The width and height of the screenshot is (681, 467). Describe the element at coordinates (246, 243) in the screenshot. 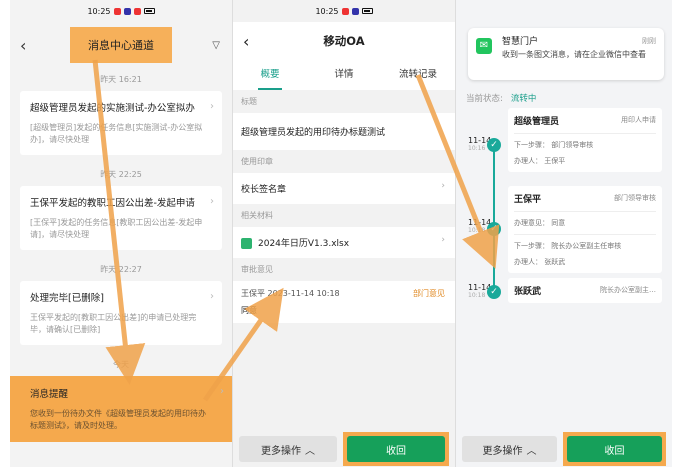

I see `excel-file-icon` at that location.